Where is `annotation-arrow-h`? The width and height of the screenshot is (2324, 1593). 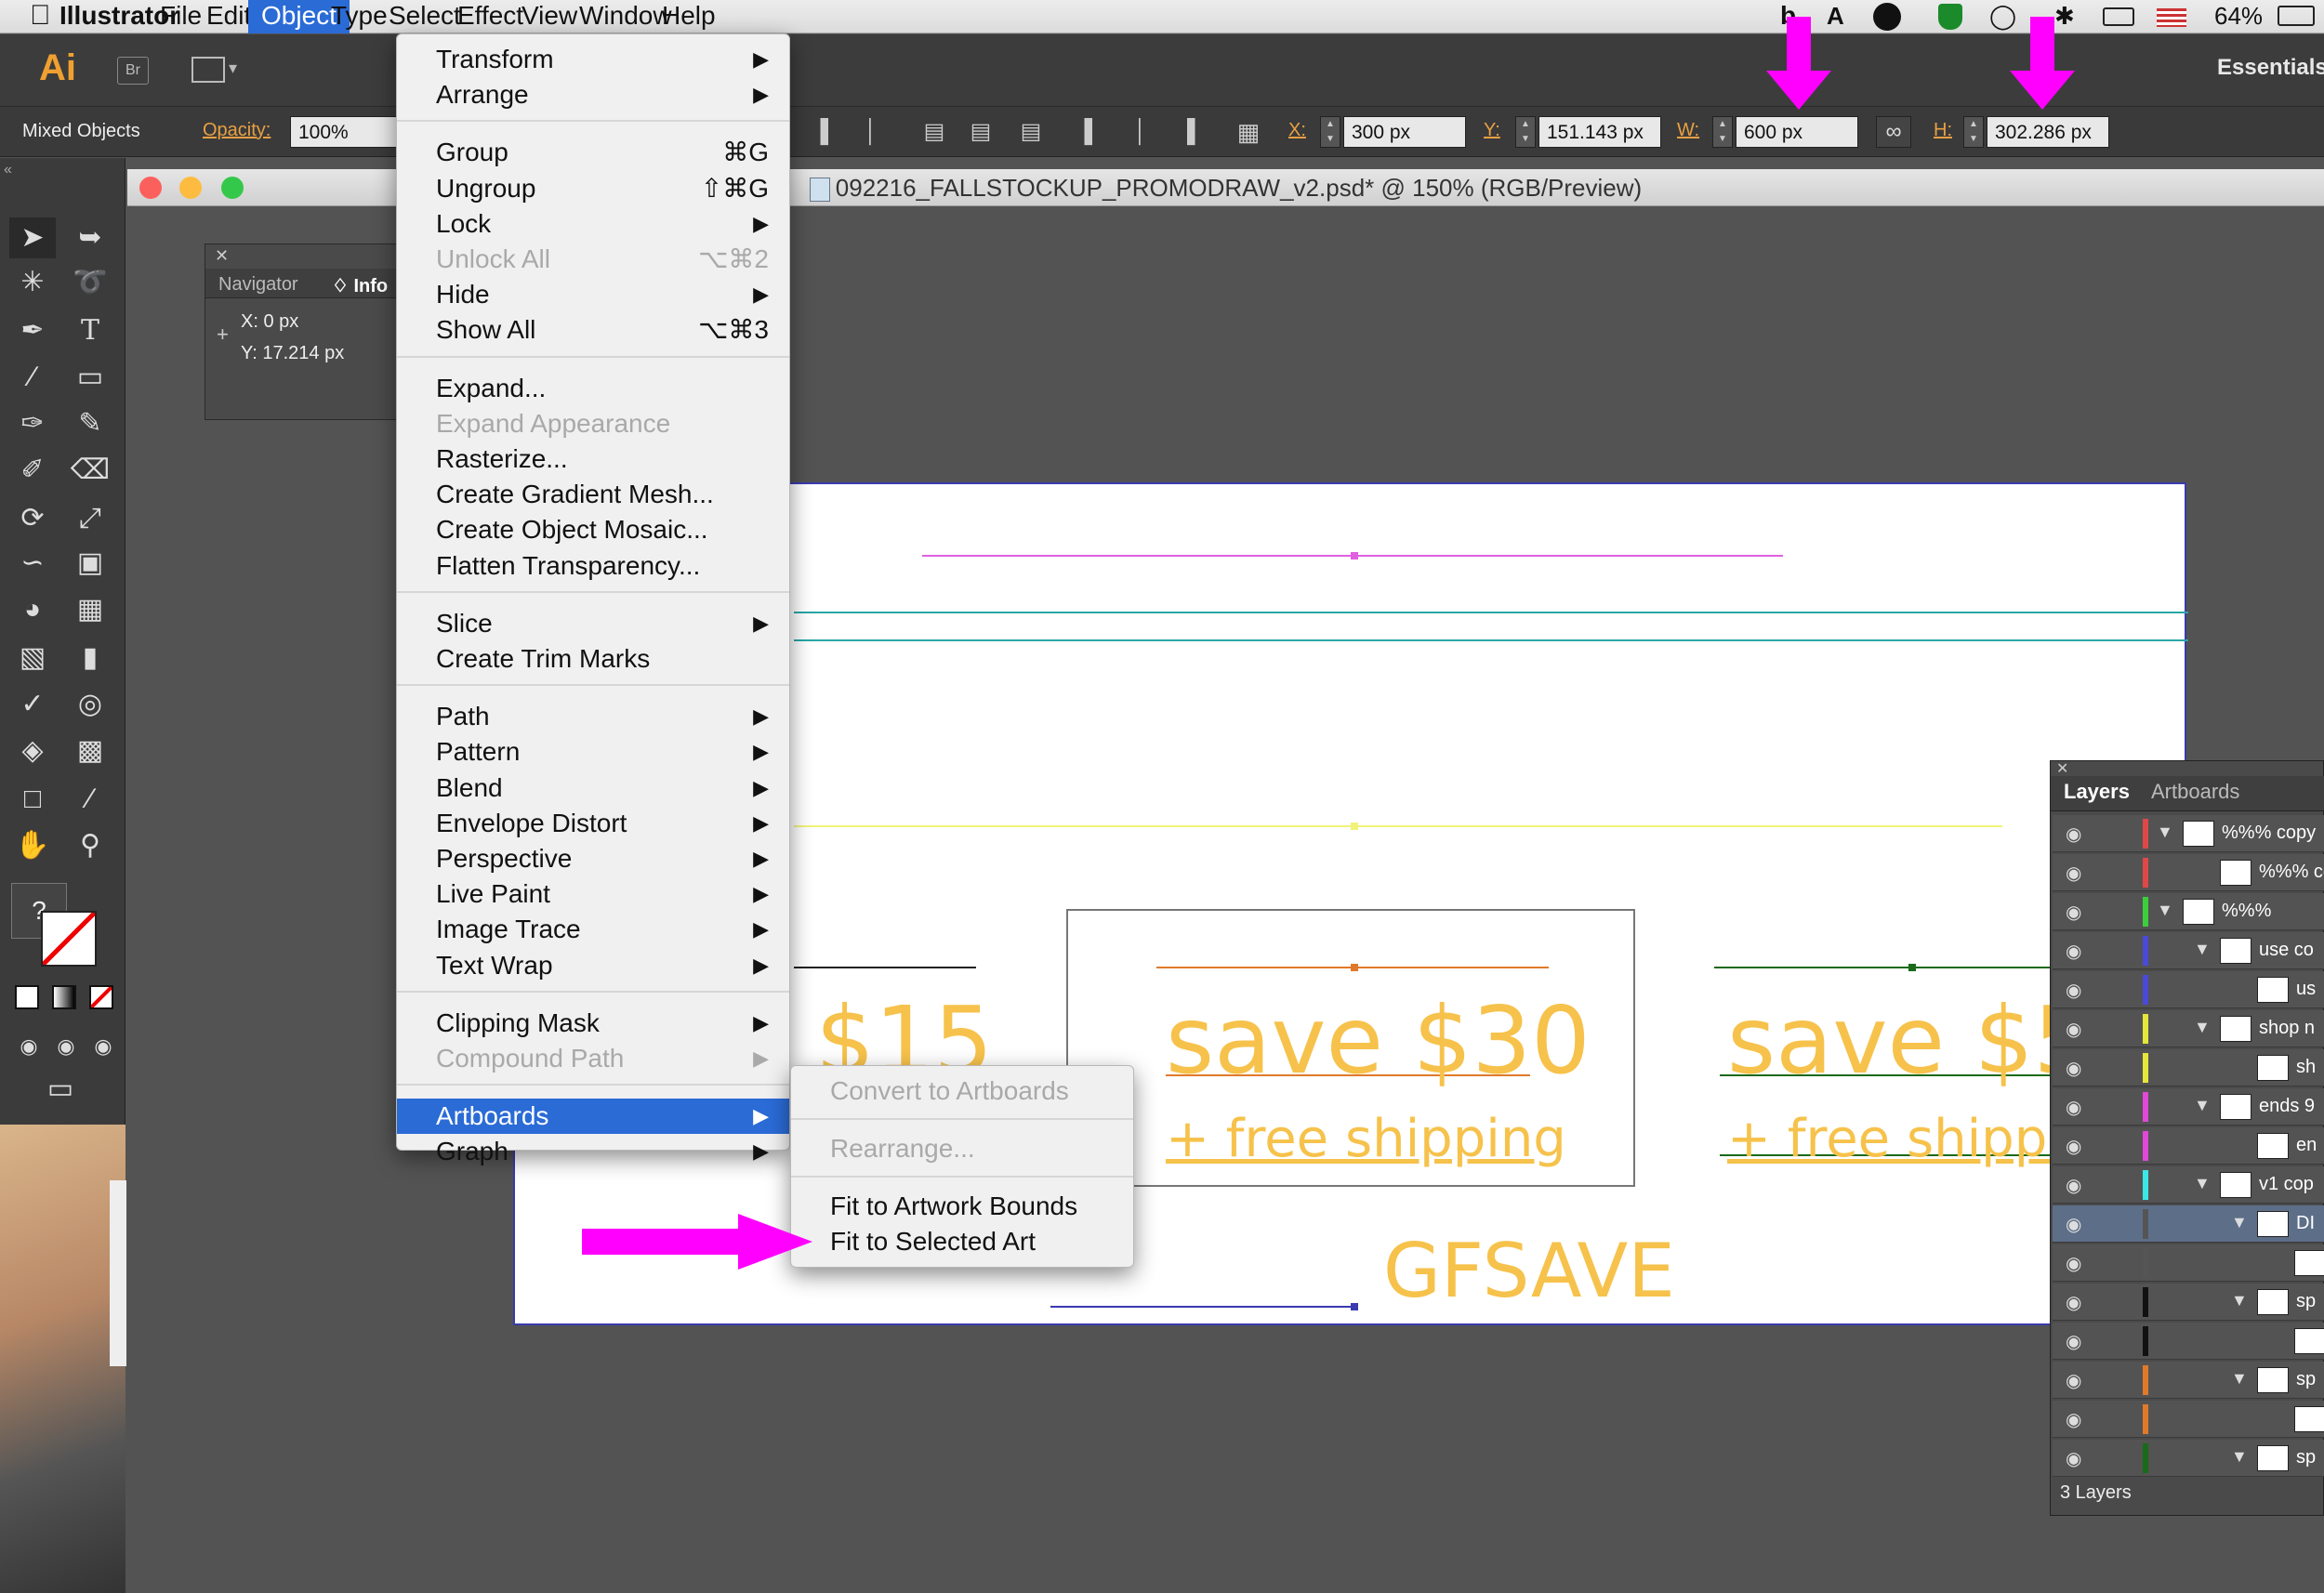
annotation-arrow-h is located at coordinates (2042, 63).